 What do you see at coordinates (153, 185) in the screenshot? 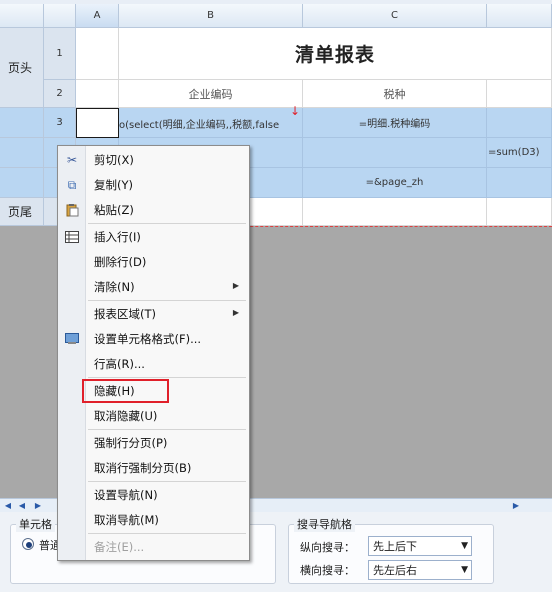
I see `menu-item-copy: ⧉ 复制(Y)` at bounding box center [153, 185].